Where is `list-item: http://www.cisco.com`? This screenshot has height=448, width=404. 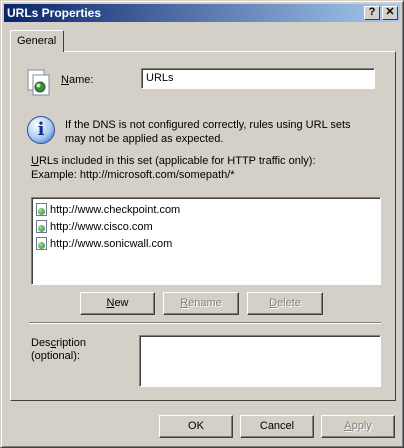
list-item: http://www.cisco.com is located at coordinates (206, 226).